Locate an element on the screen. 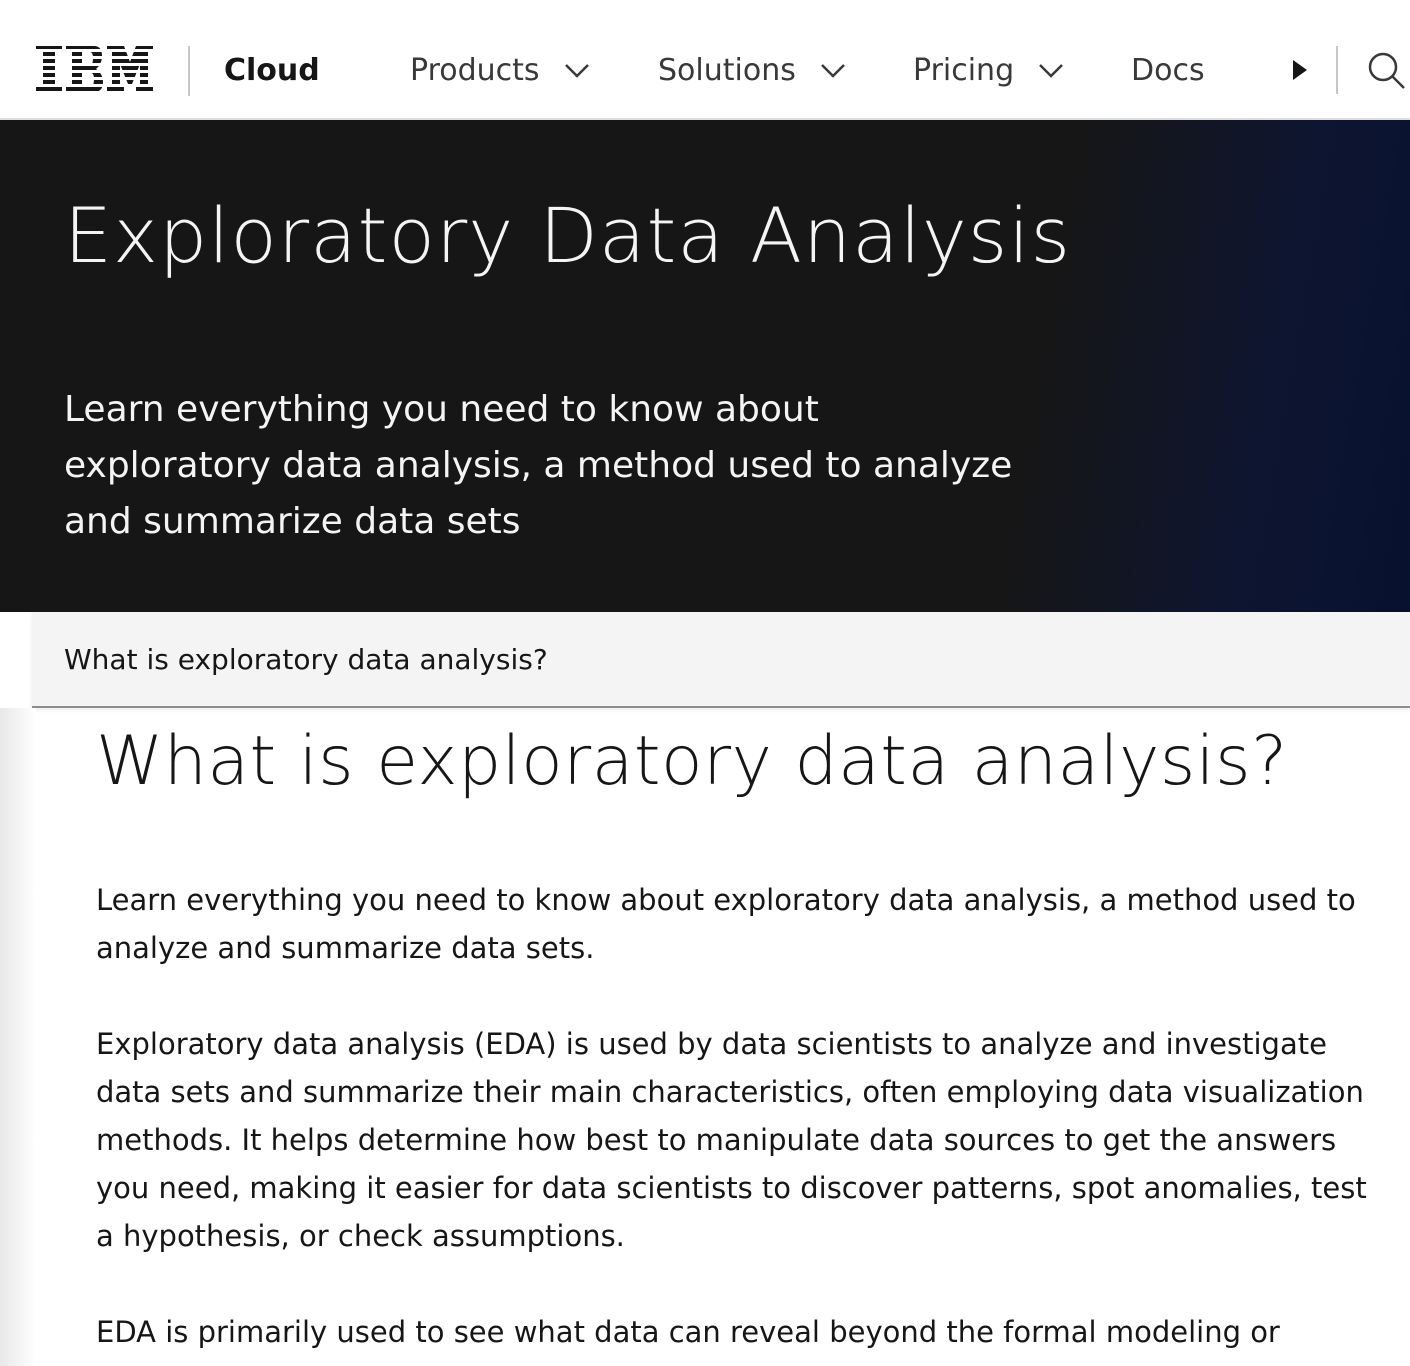 The height and width of the screenshot is (1366, 1410). toc-item-what-is-eda: What is exploratory data analysis? is located at coordinates (306, 660).